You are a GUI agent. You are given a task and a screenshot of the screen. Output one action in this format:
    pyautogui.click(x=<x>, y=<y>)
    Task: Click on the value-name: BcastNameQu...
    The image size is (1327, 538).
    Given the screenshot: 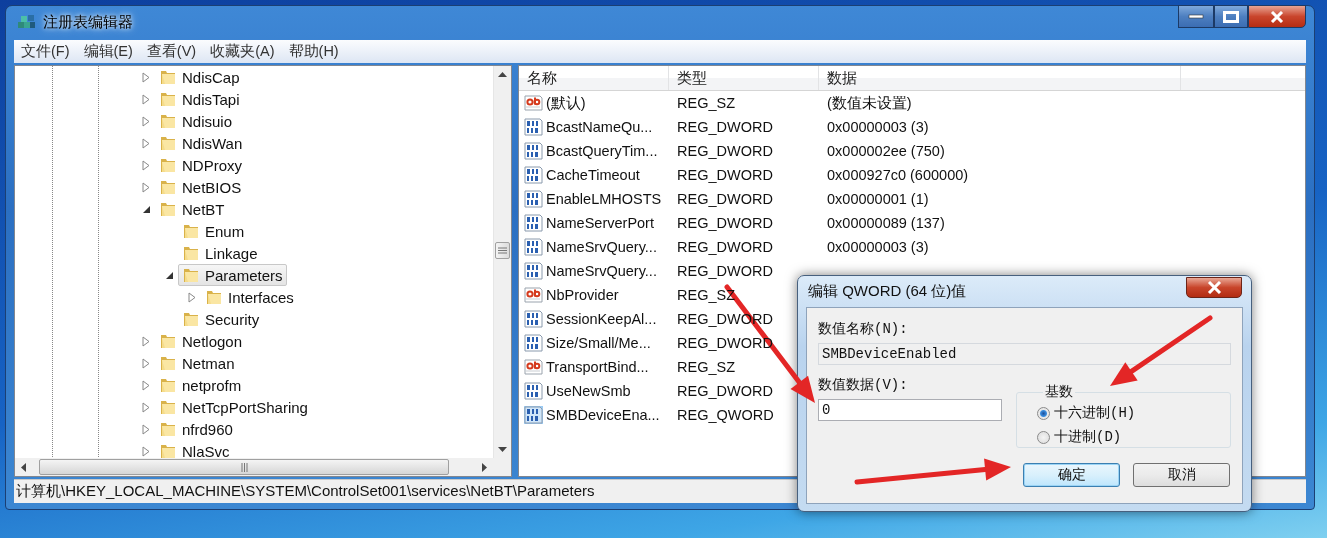 What is the action you would take?
    pyautogui.click(x=599, y=127)
    